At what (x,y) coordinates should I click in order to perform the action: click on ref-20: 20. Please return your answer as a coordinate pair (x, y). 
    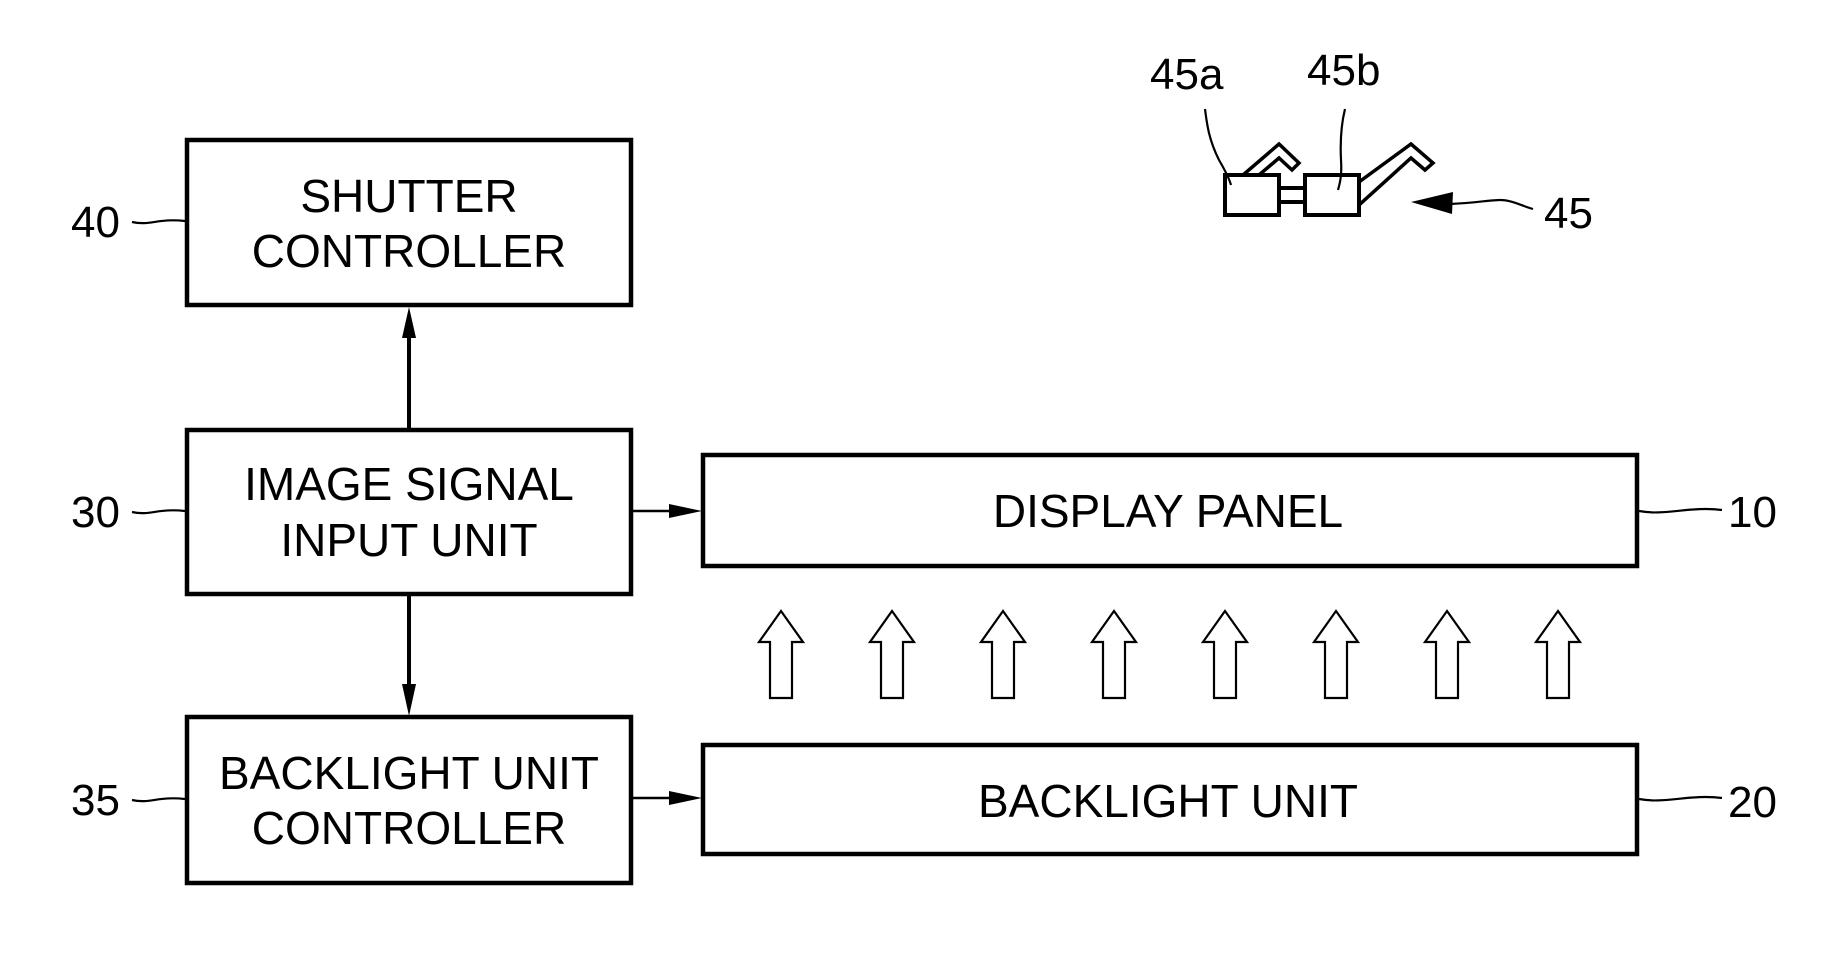
    Looking at the image, I should click on (1707, 802).